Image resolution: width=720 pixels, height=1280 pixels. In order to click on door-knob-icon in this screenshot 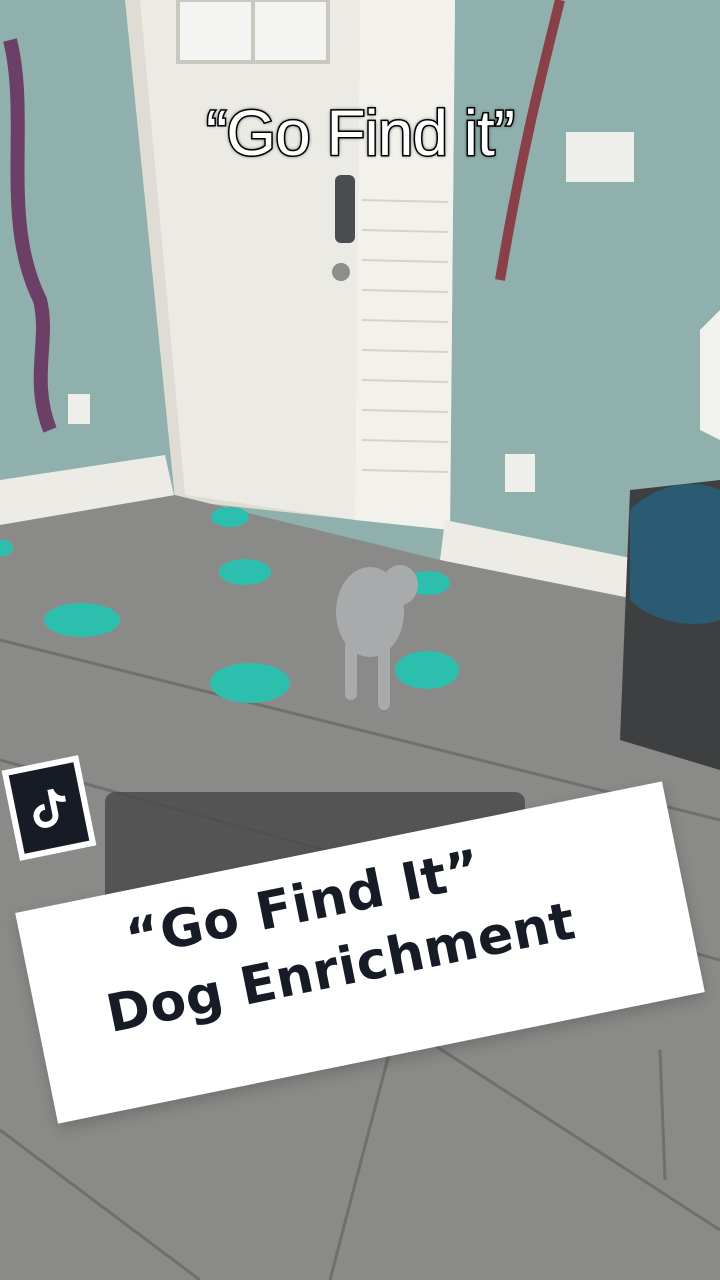, I will do `click(341, 272)`.